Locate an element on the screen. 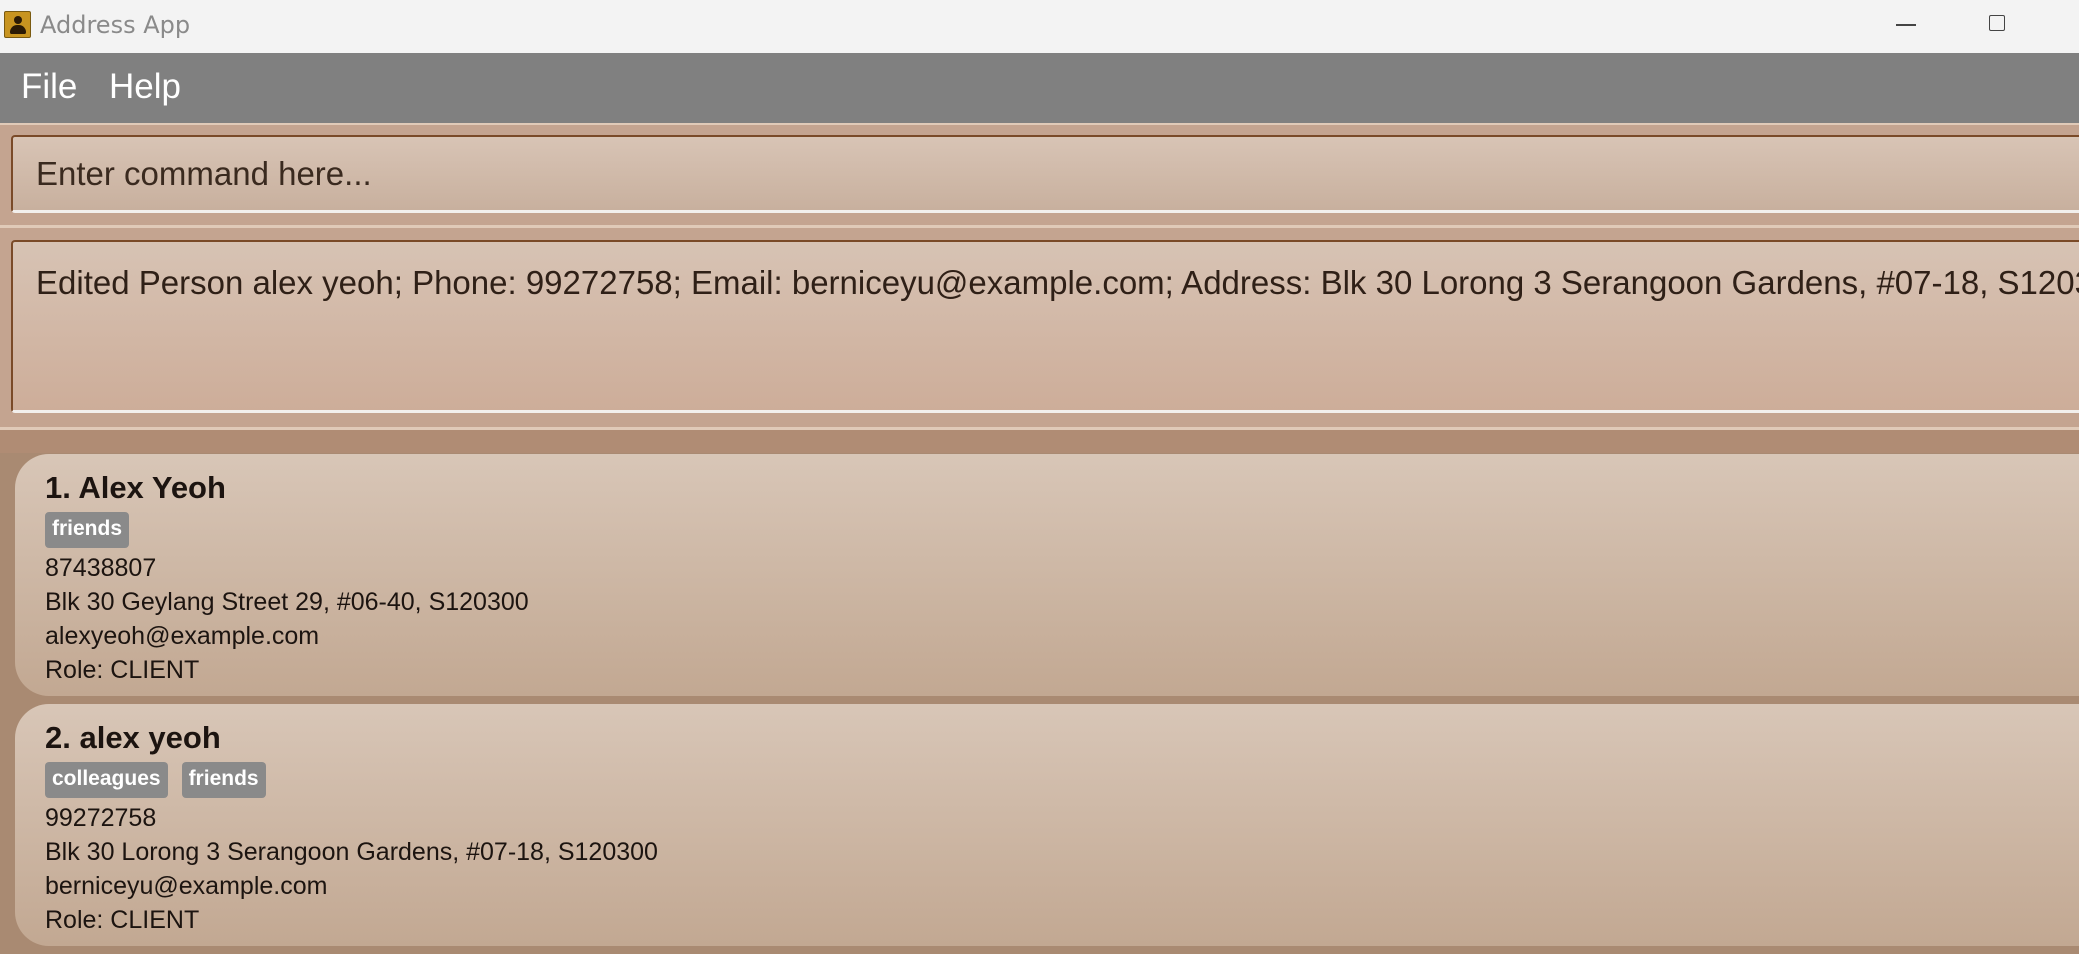 The width and height of the screenshot is (2079, 954). person-email: alexyeoh@example.com is located at coordinates (182, 636).